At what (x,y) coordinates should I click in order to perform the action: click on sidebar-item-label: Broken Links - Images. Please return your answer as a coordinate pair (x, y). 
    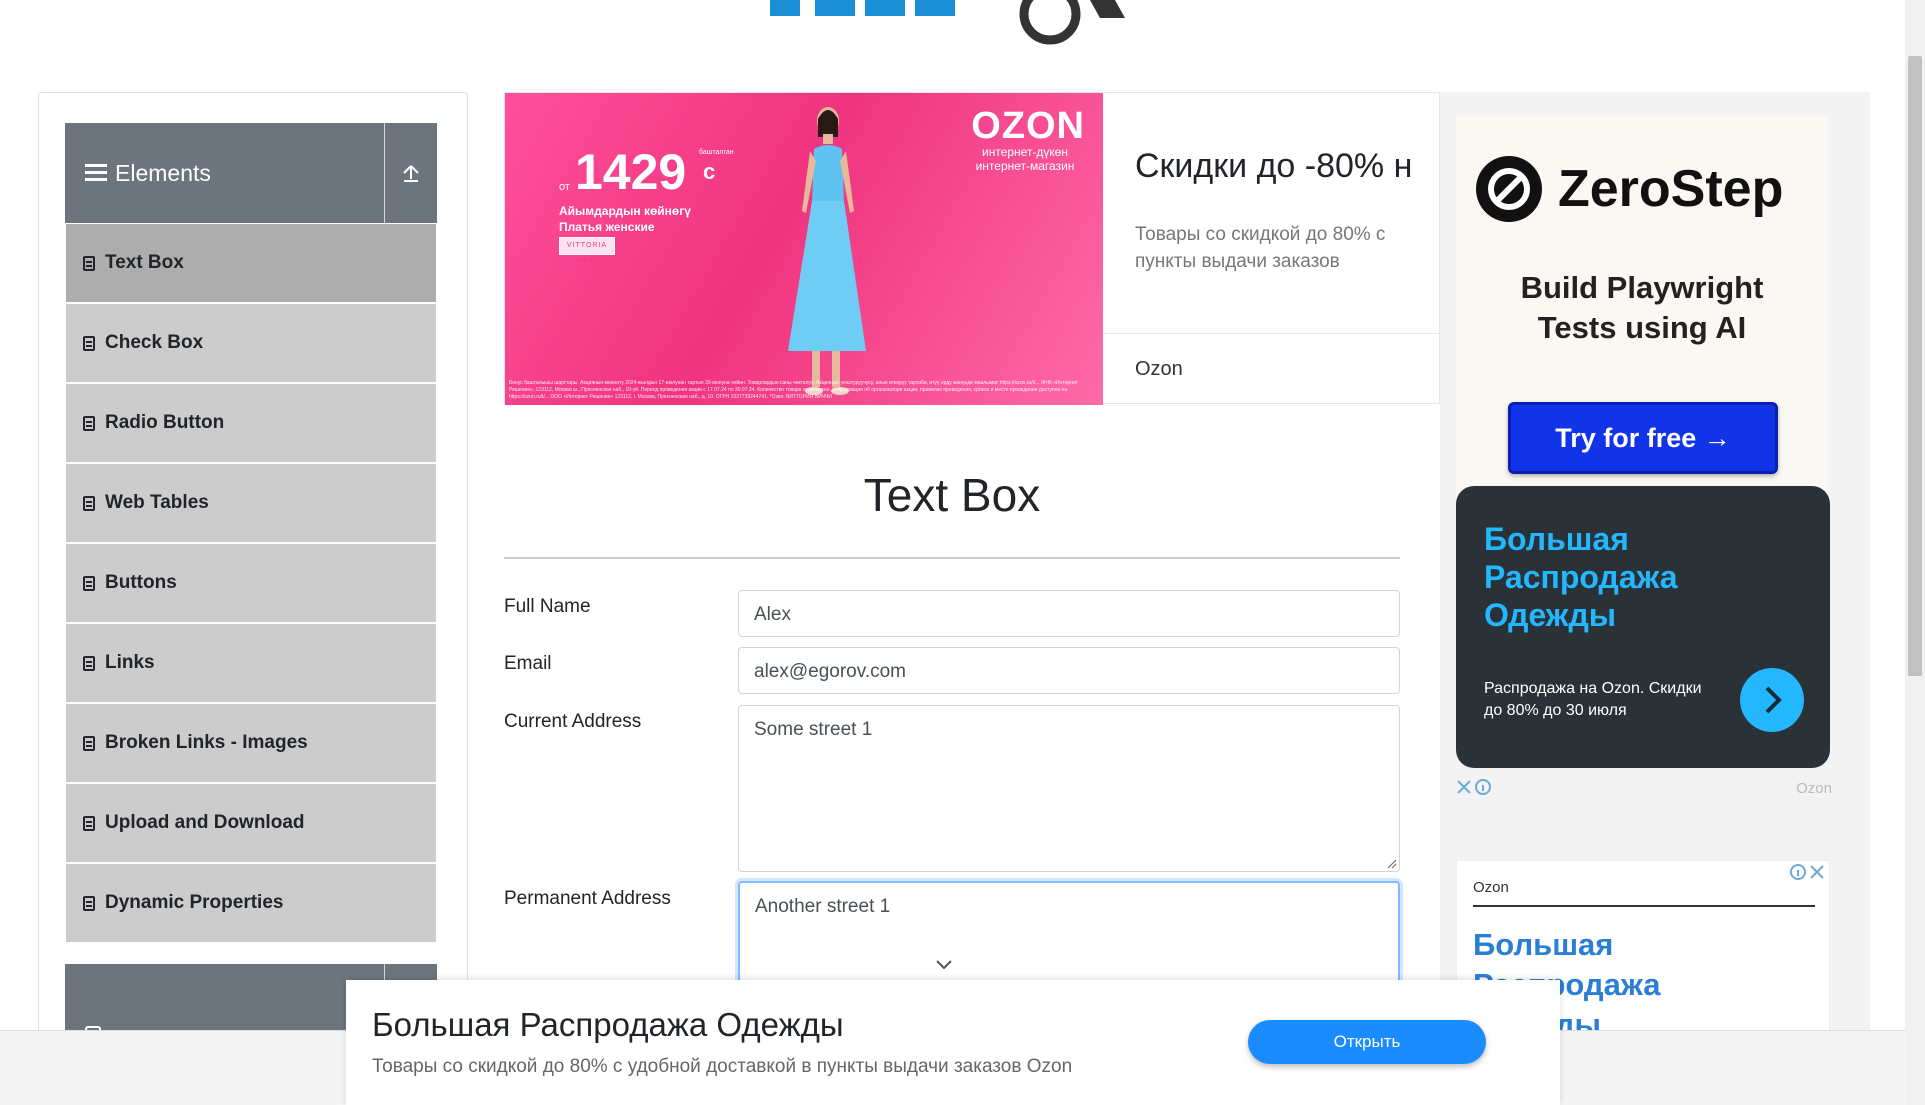
    Looking at the image, I should click on (206, 742).